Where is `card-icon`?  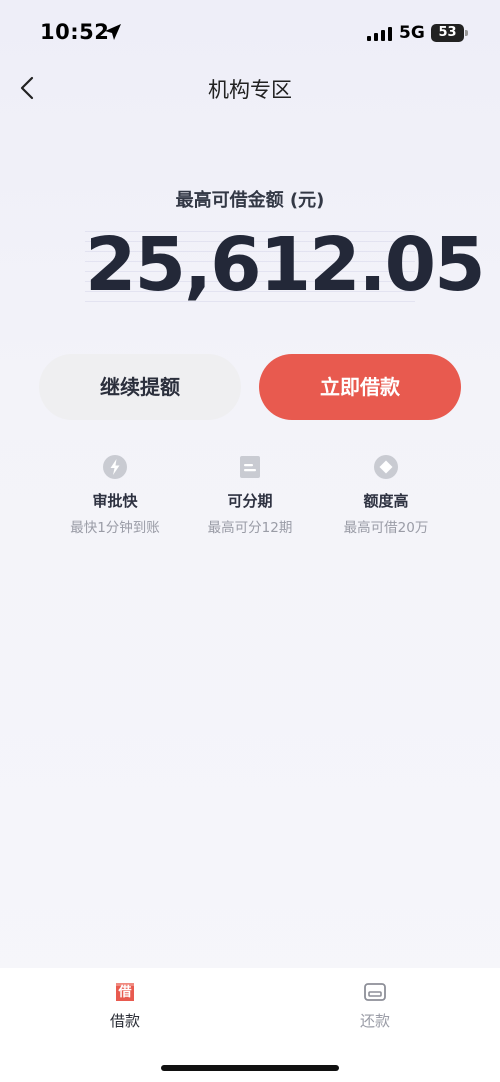
card-icon is located at coordinates (375, 992).